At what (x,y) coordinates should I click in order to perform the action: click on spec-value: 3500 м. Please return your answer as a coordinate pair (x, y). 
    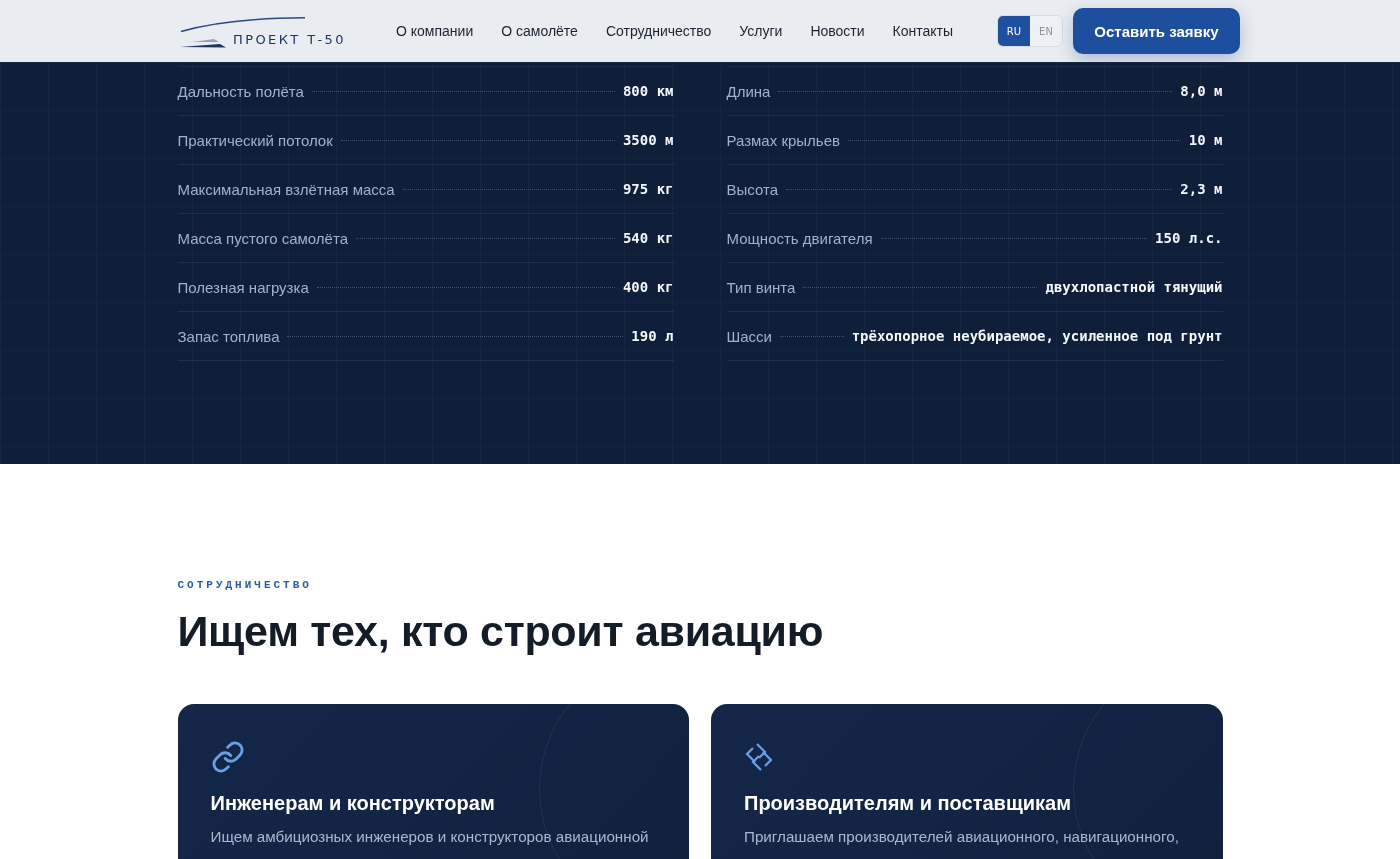
    Looking at the image, I should click on (648, 140).